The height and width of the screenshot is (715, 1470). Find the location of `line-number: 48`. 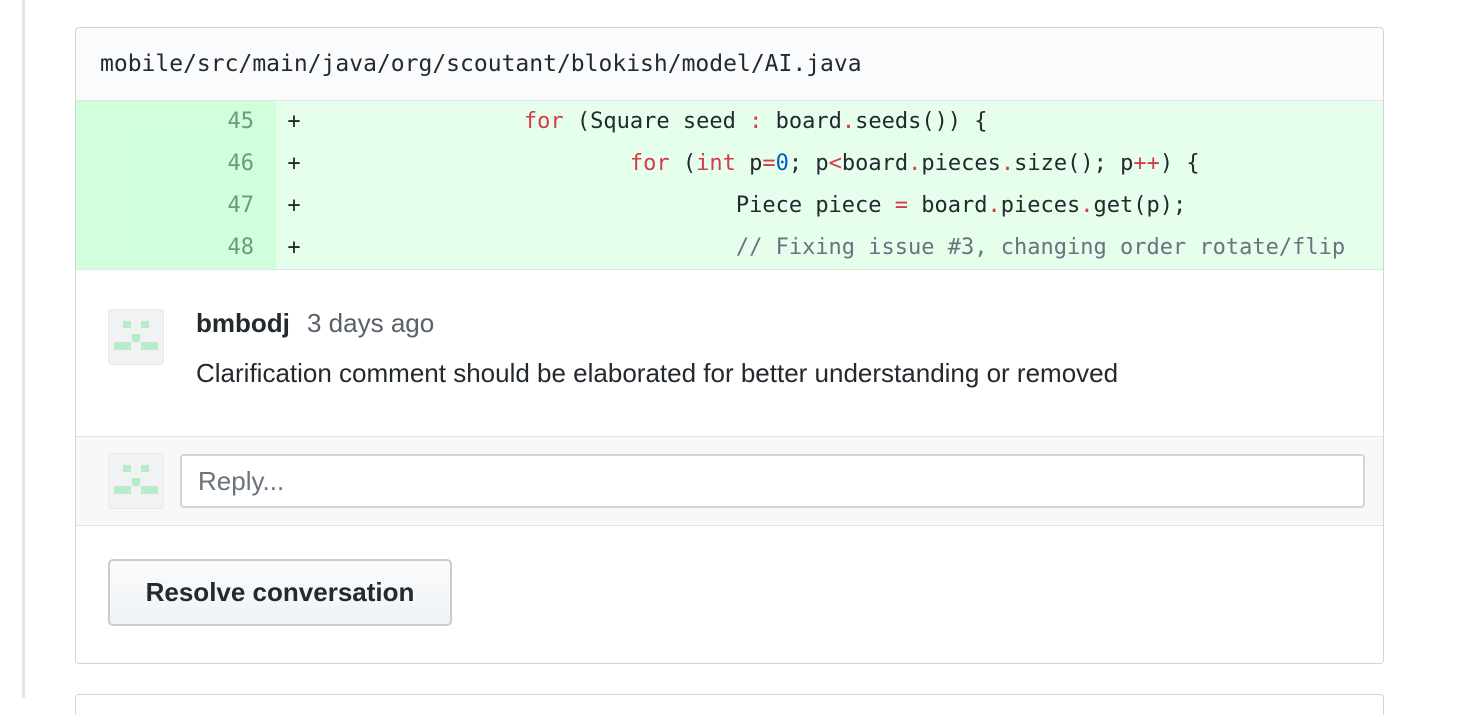

line-number: 48 is located at coordinates (176, 248).